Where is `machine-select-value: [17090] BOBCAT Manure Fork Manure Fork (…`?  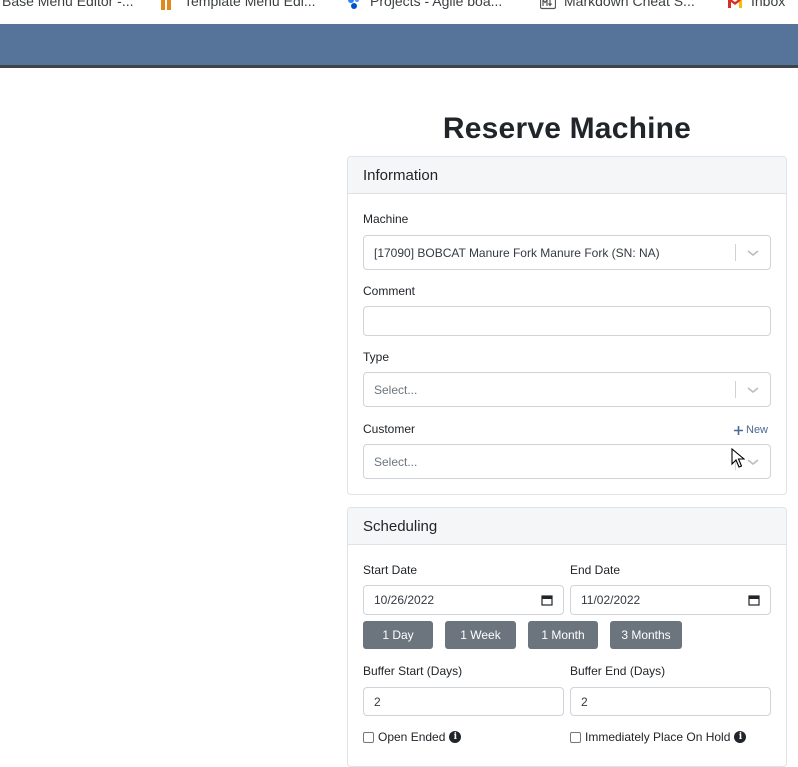 machine-select-value: [17090] BOBCAT Manure Fork Manure Fork (… is located at coordinates (517, 252).